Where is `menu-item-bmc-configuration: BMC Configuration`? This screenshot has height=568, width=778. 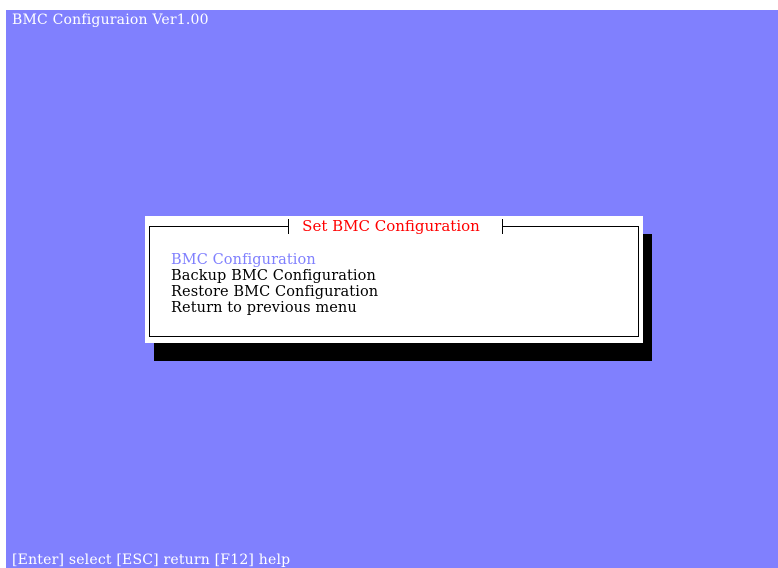
menu-item-bmc-configuration: BMC Configuration is located at coordinates (274, 260).